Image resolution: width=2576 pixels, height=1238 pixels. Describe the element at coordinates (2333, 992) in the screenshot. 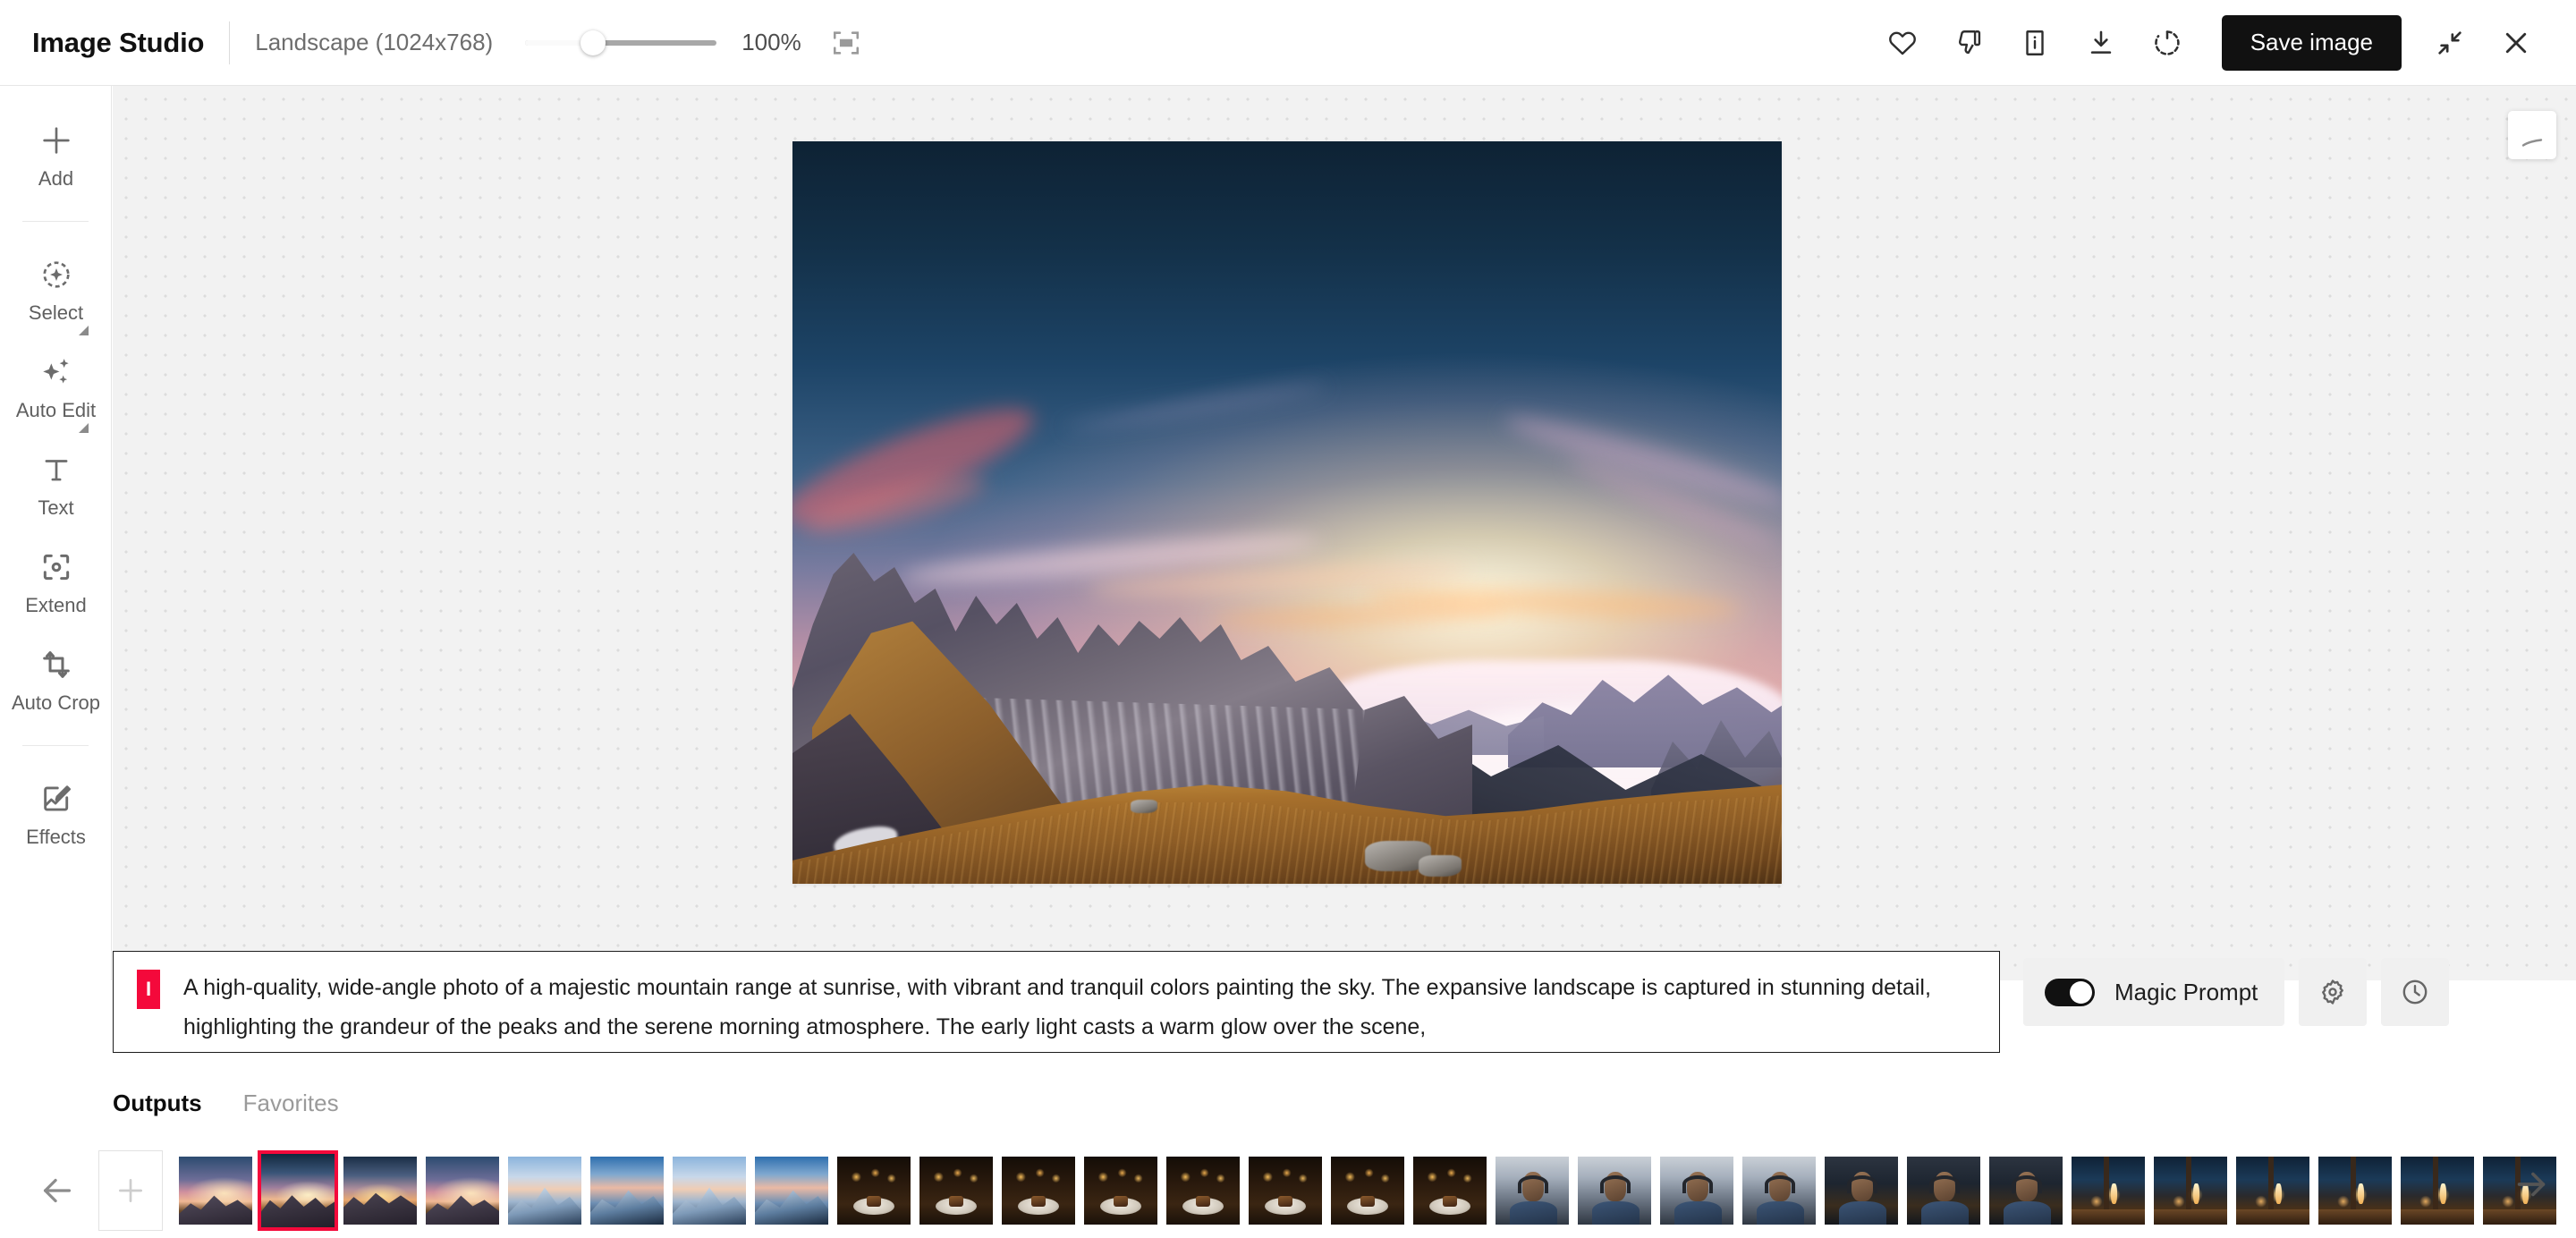

I see `prompt-settings-button` at that location.